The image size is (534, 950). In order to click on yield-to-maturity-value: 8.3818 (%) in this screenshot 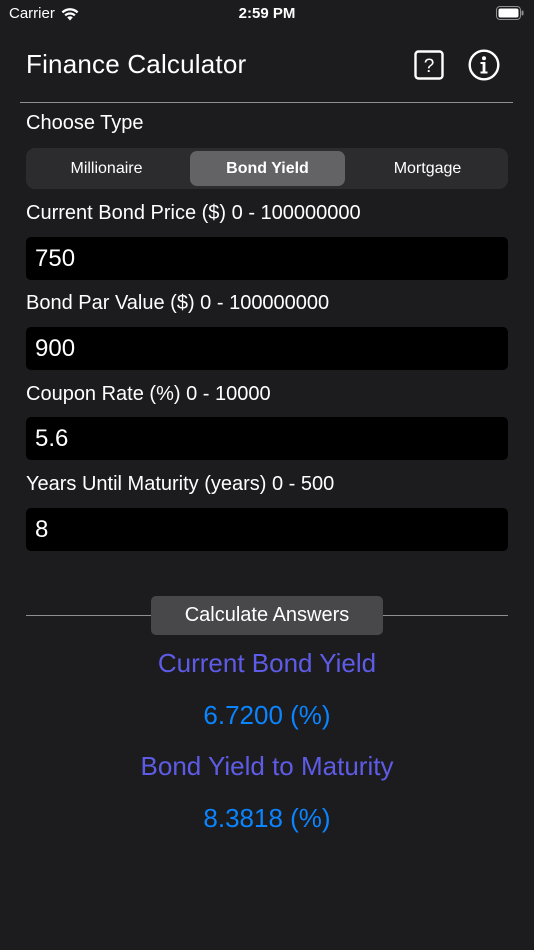, I will do `click(267, 818)`.